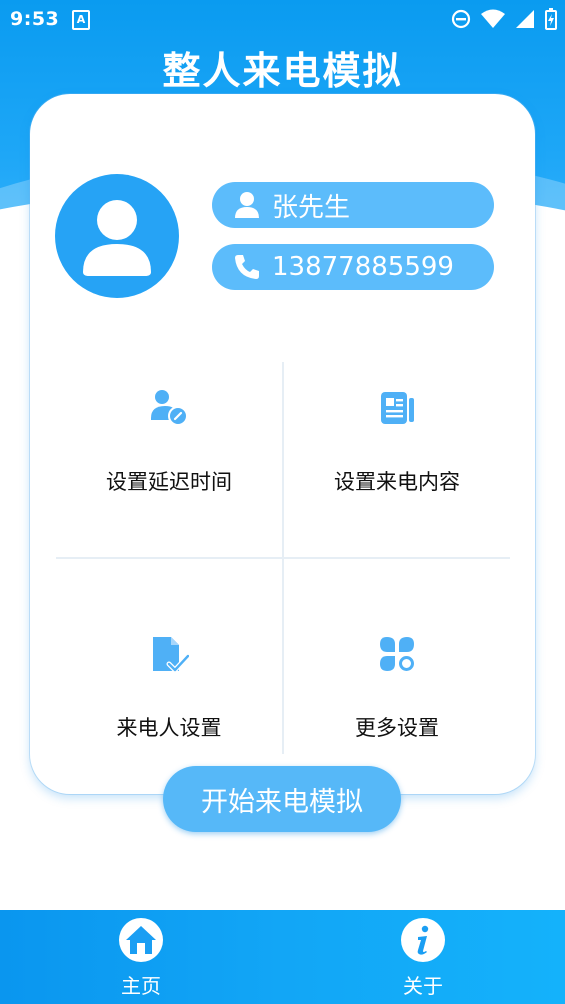 The width and height of the screenshot is (565, 1004). What do you see at coordinates (363, 267) in the screenshot?
I see `caller-phone: 13877885599` at bounding box center [363, 267].